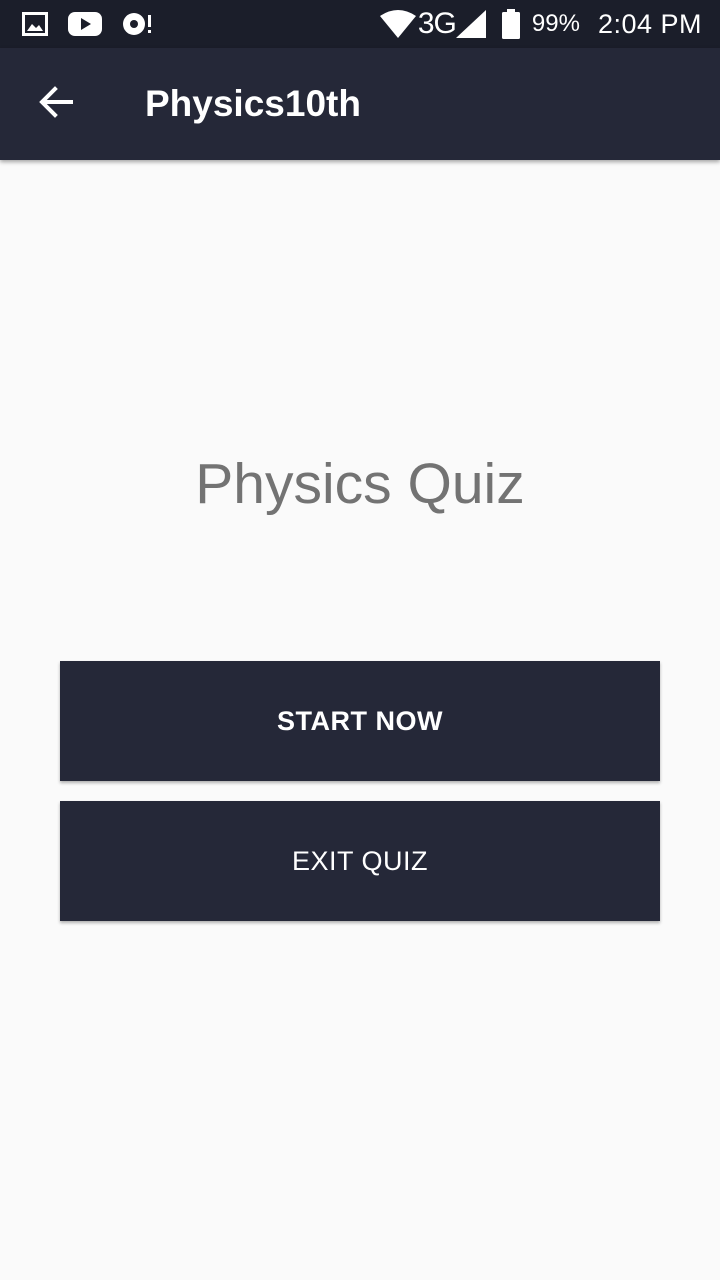 The image size is (720, 1280). I want to click on back-button, so click(56, 104).